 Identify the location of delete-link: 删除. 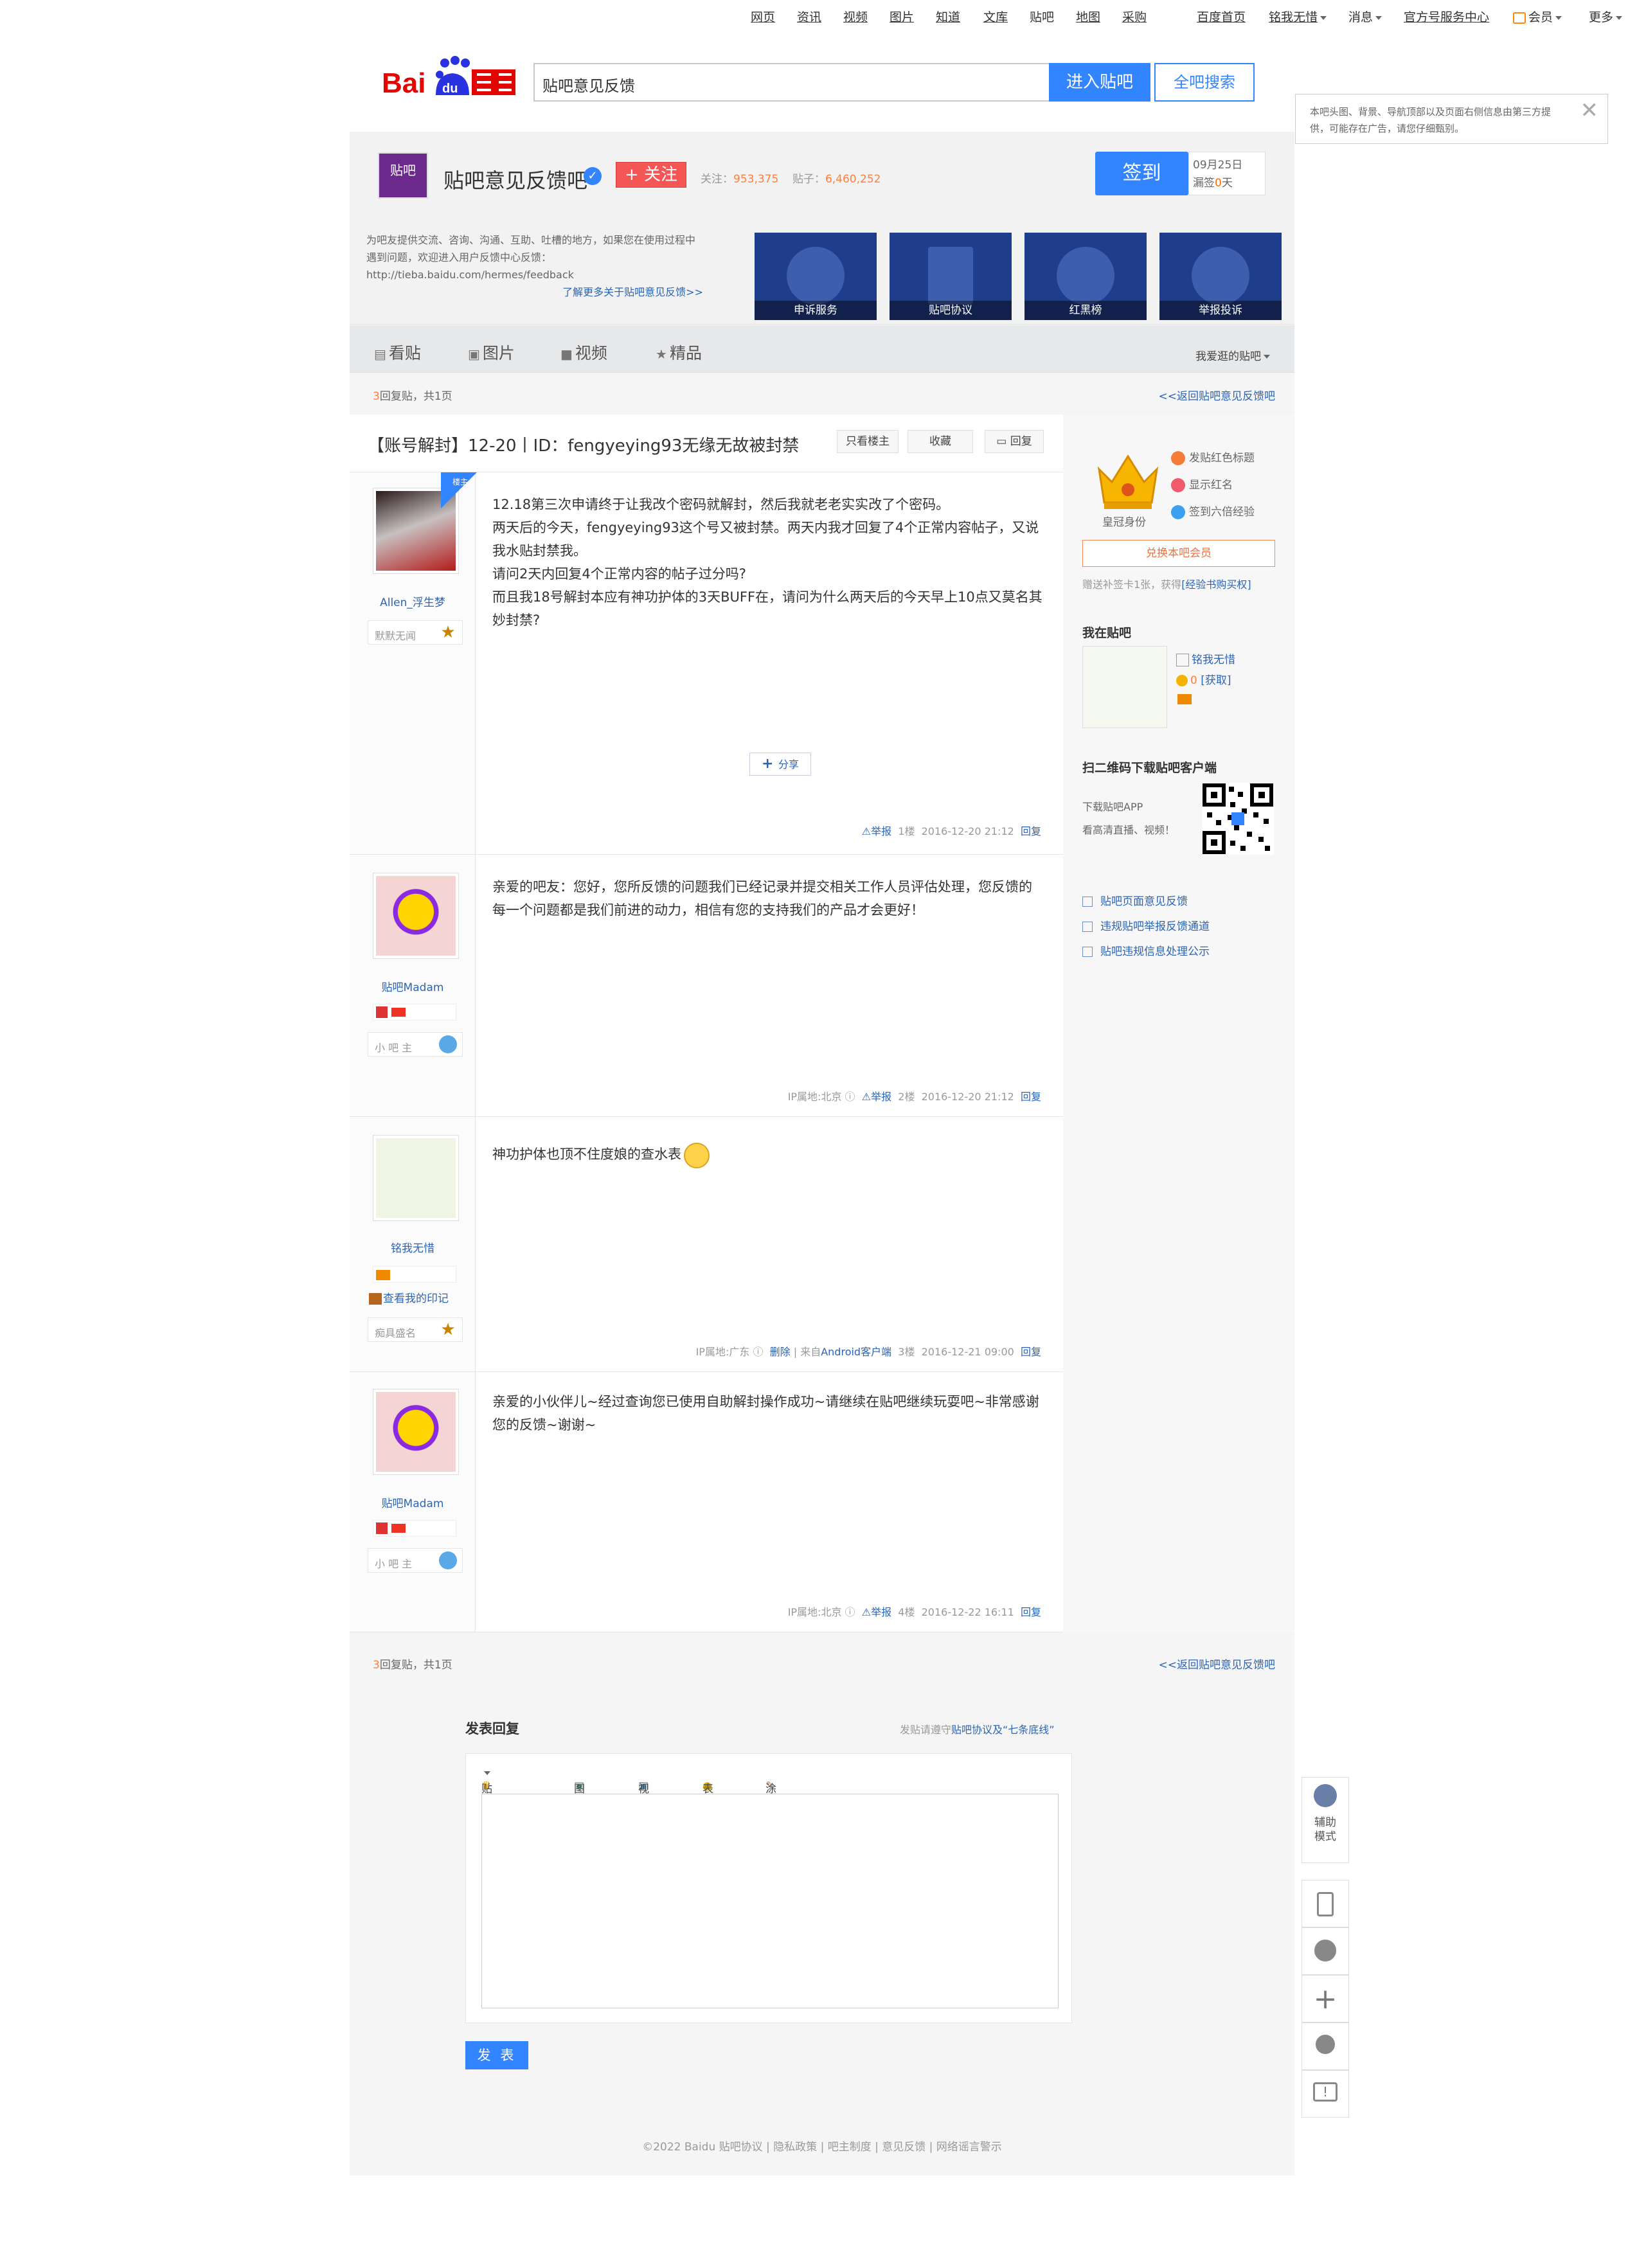
(780, 1352).